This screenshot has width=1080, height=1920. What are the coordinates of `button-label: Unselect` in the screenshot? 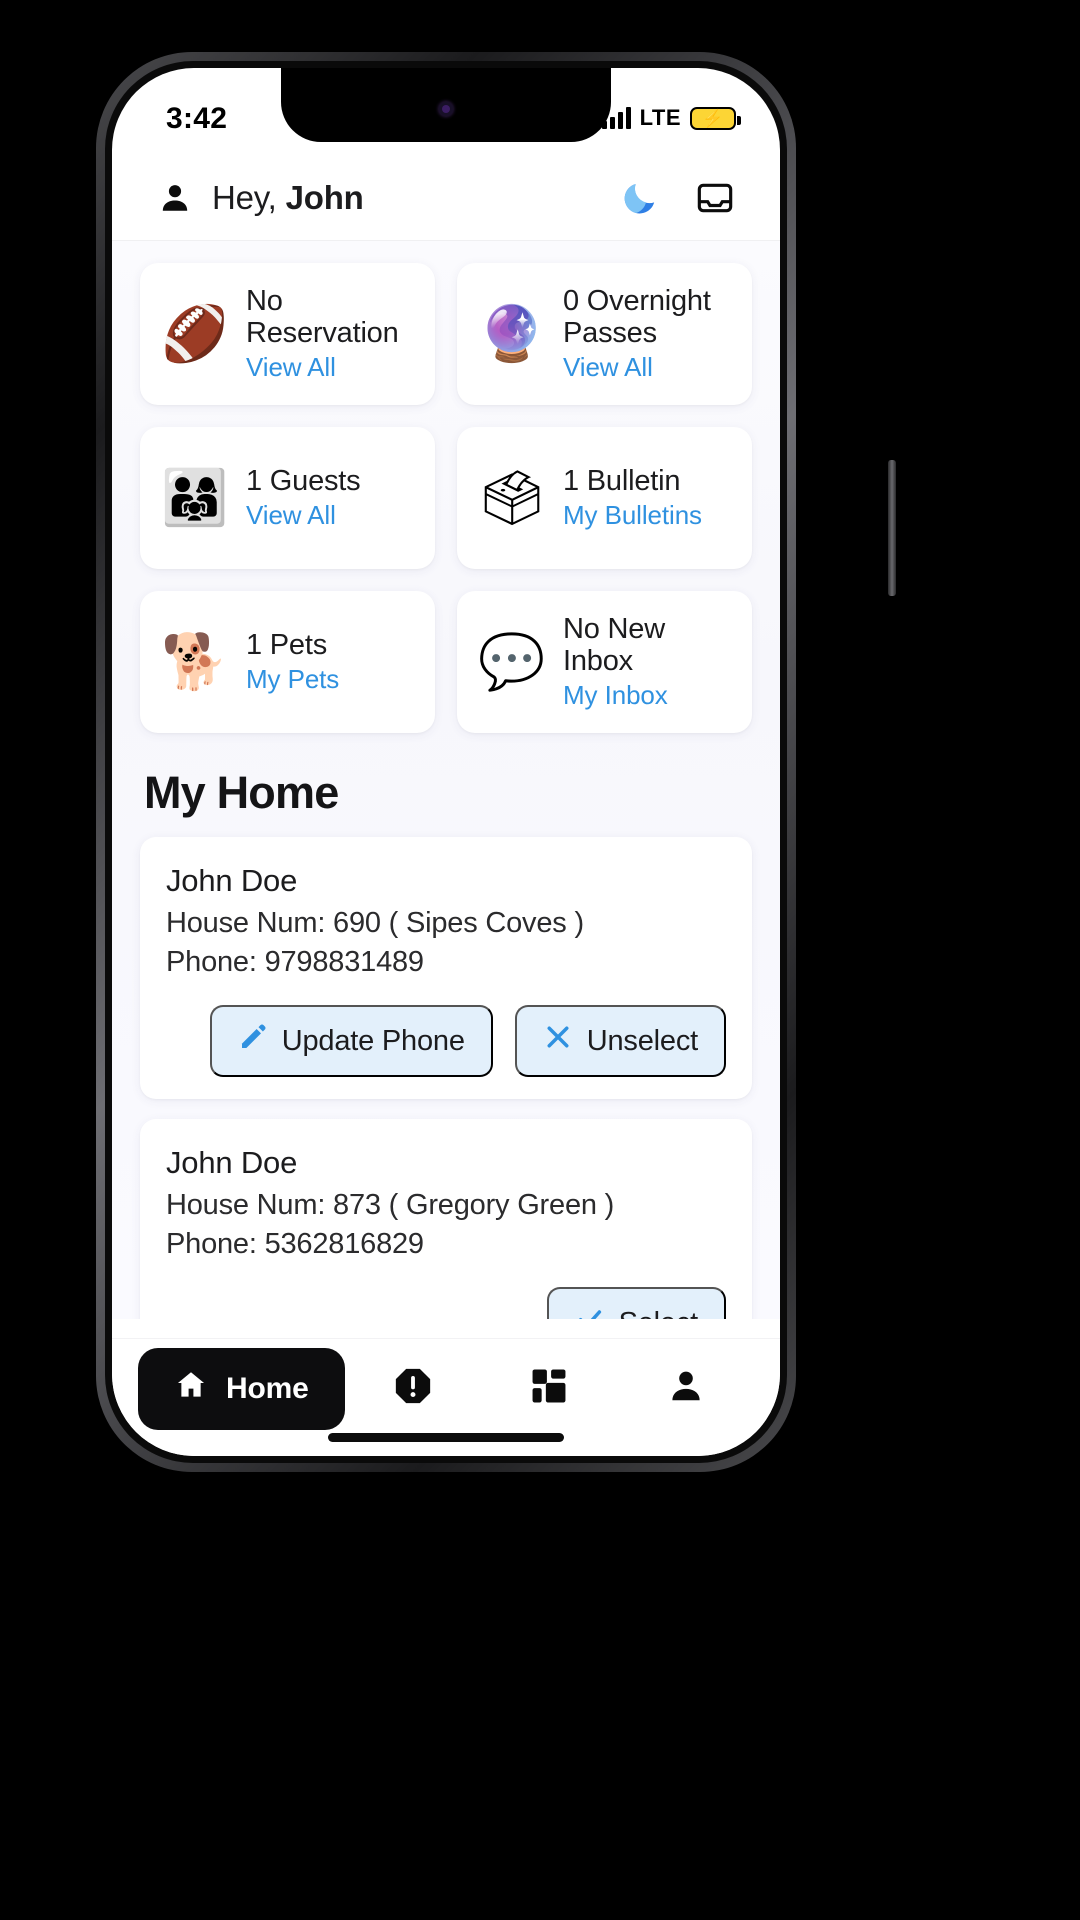 It's located at (642, 1040).